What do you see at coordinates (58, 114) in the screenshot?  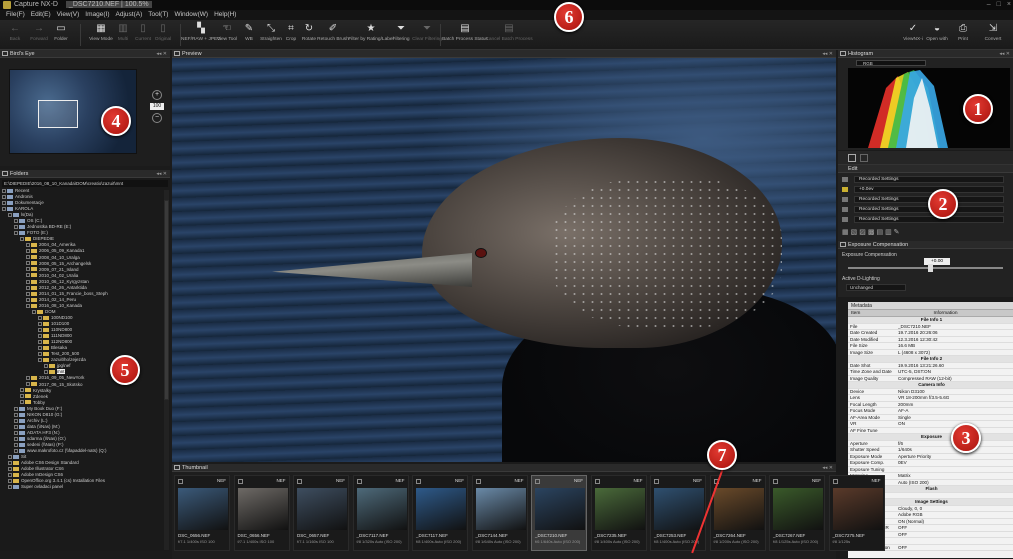 I see `birds-eye-viewport` at bounding box center [58, 114].